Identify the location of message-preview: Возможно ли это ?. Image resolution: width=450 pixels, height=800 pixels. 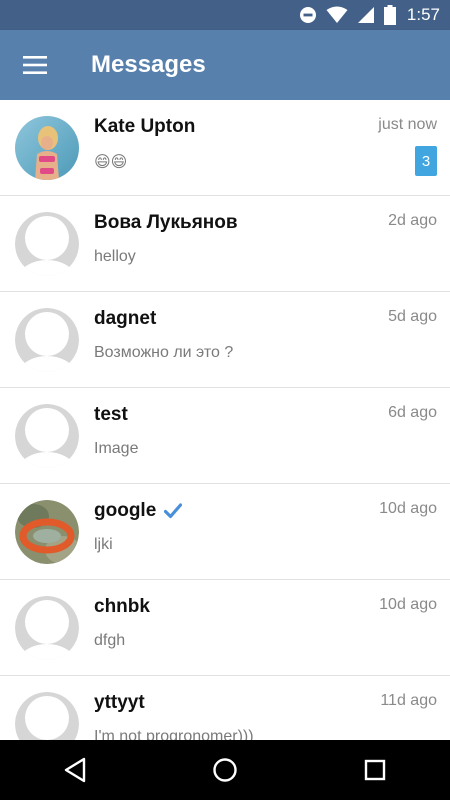
(164, 352).